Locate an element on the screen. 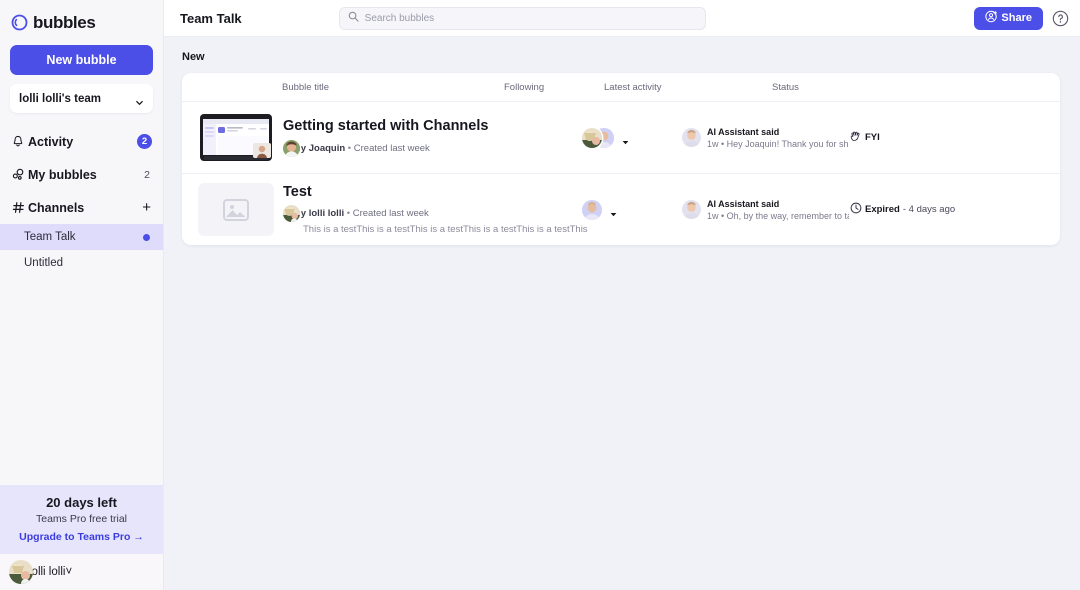 This screenshot has width=1080, height=590. trial-days-left: 20 days left is located at coordinates (81, 502).